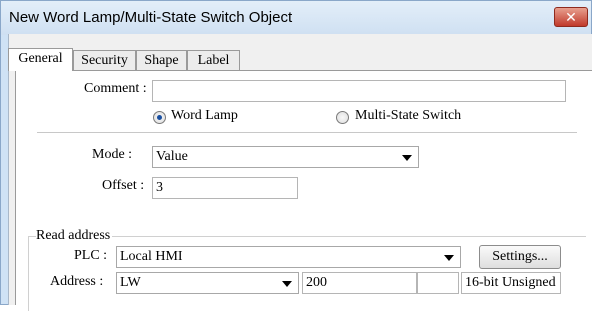 The image size is (592, 311). Describe the element at coordinates (204, 116) in the screenshot. I see `word-lamp-label: Word Lamp` at that location.